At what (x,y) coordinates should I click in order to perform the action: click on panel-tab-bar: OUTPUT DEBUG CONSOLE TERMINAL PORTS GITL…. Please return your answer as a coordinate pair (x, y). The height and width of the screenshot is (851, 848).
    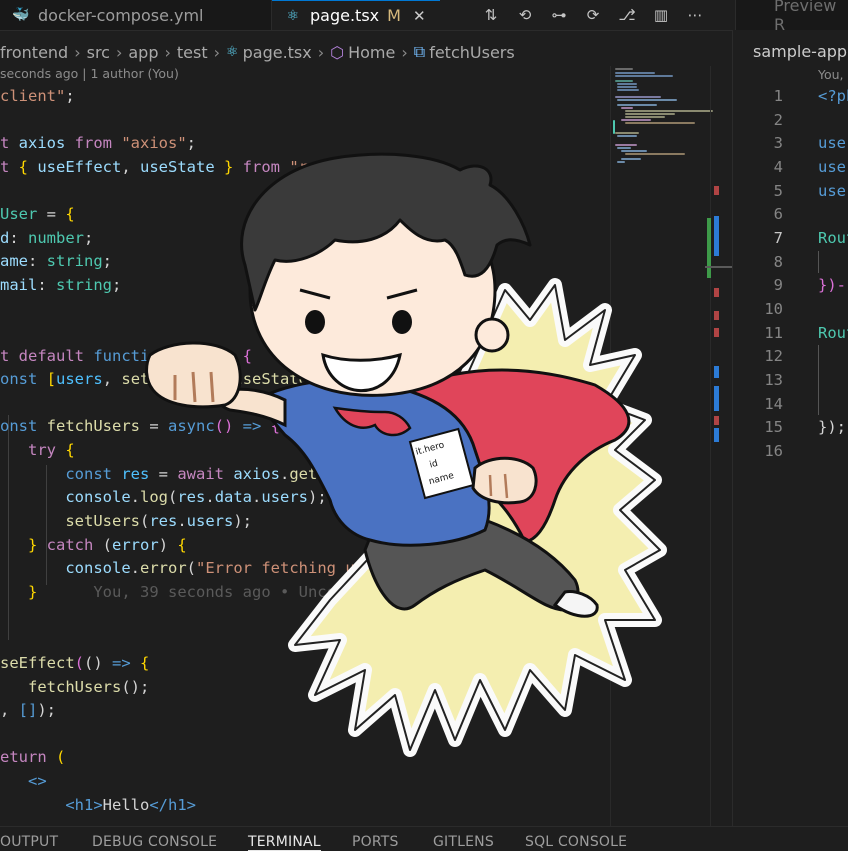
    Looking at the image, I should click on (424, 838).